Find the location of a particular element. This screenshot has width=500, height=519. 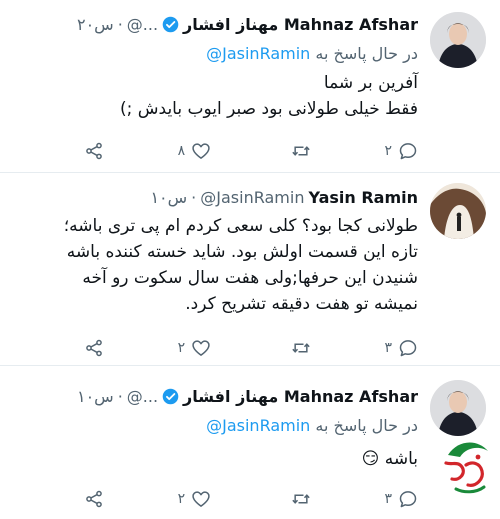

tweet-header: Yasin Ramin @JasinRamin · ۱۰س is located at coordinates (221, 197).